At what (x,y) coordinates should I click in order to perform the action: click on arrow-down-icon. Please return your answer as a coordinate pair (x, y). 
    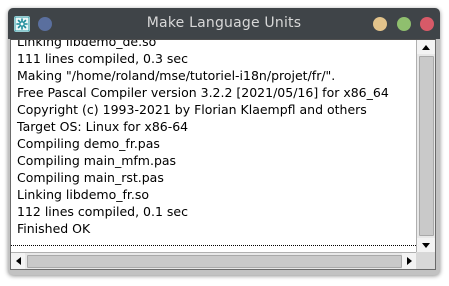
    Looking at the image, I should click on (426, 245).